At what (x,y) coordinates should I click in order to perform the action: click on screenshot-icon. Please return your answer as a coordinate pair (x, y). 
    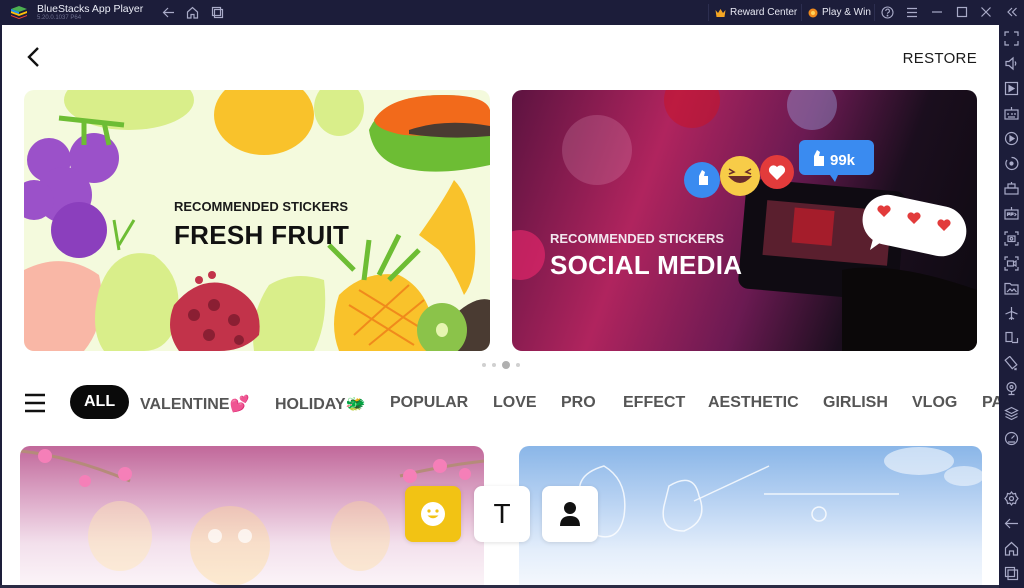
    Looking at the image, I should click on (1011, 238).